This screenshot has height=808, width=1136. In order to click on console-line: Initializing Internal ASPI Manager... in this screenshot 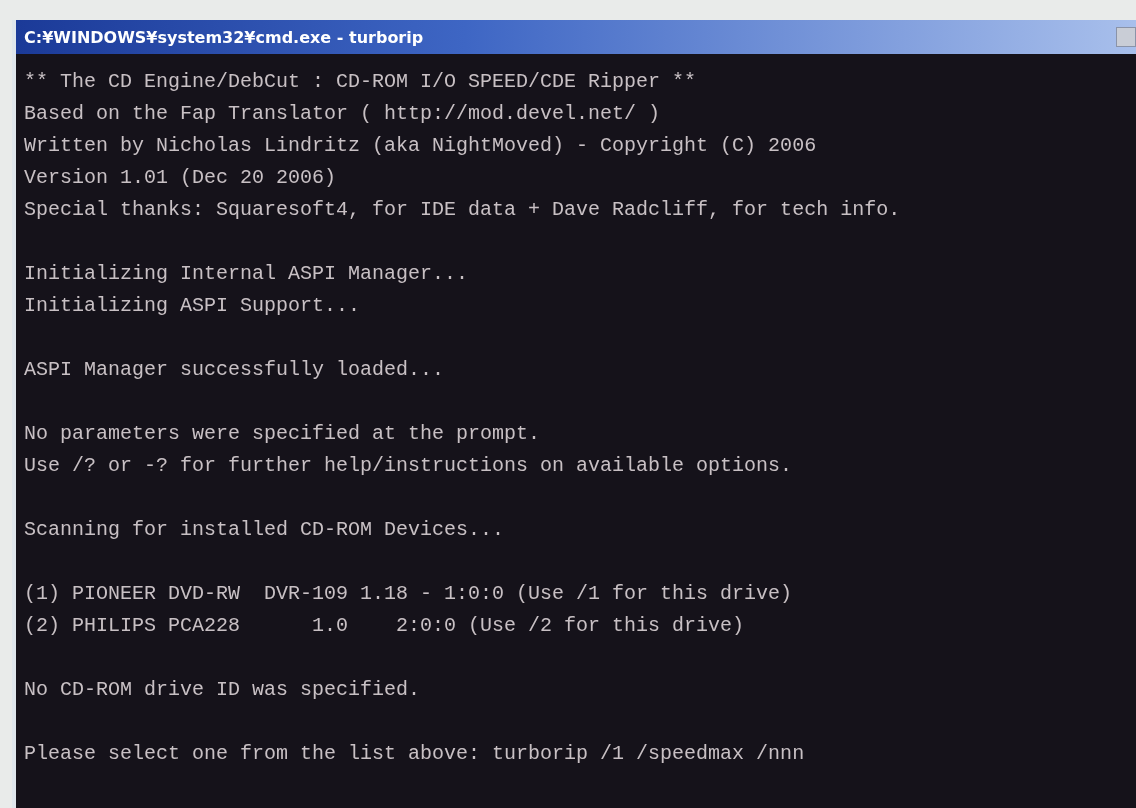, I will do `click(247, 274)`.